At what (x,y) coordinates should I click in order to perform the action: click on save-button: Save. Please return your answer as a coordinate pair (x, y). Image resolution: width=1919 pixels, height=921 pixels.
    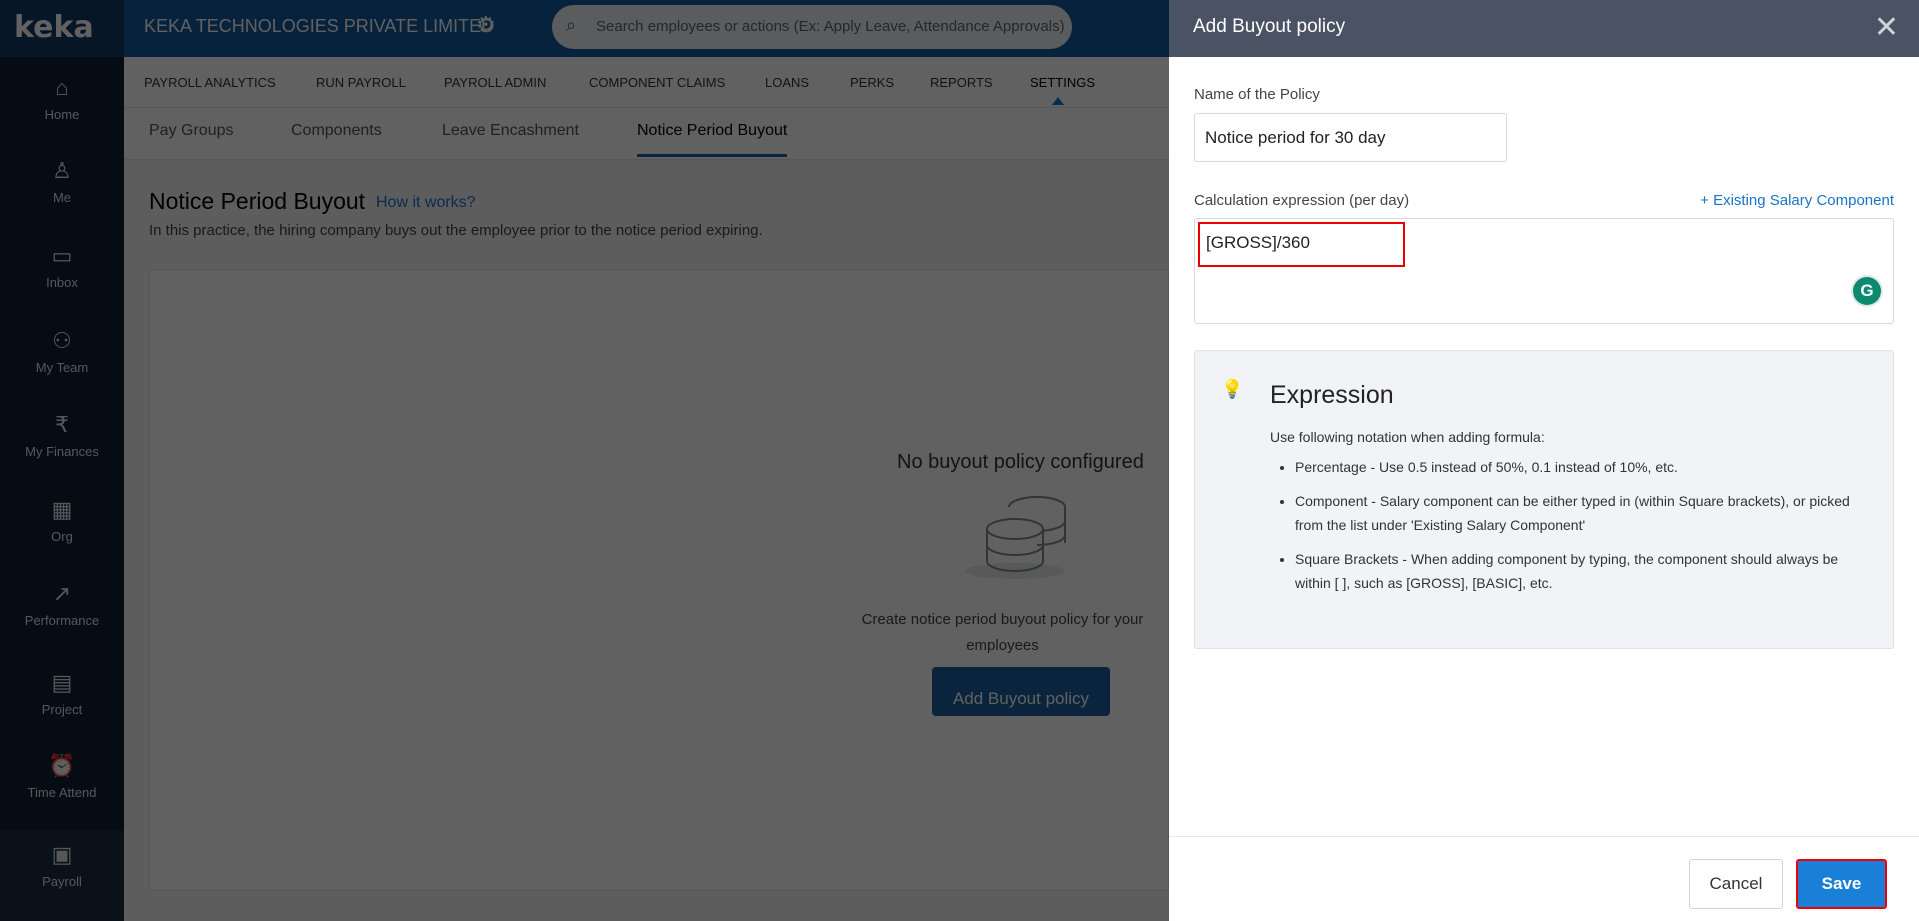
    Looking at the image, I should click on (1841, 884).